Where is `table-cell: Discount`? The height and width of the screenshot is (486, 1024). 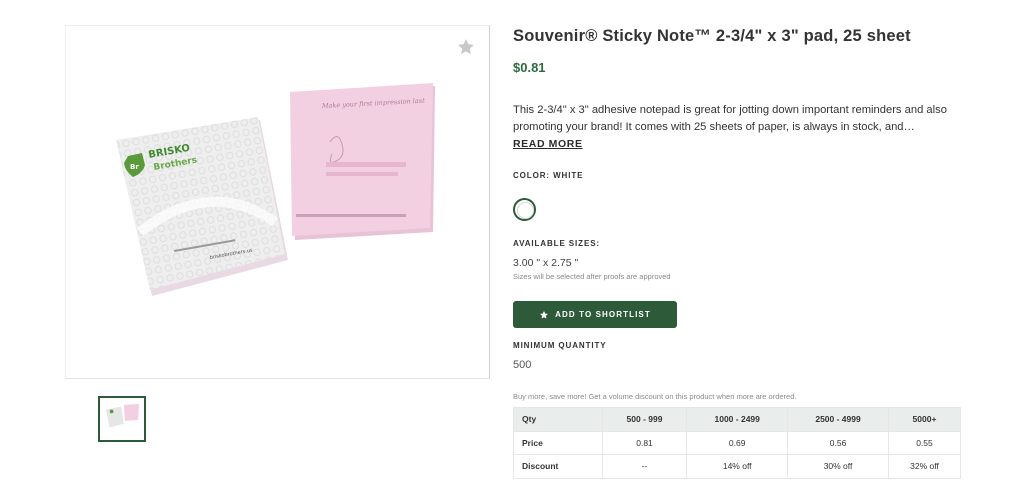 table-cell: Discount is located at coordinates (558, 466).